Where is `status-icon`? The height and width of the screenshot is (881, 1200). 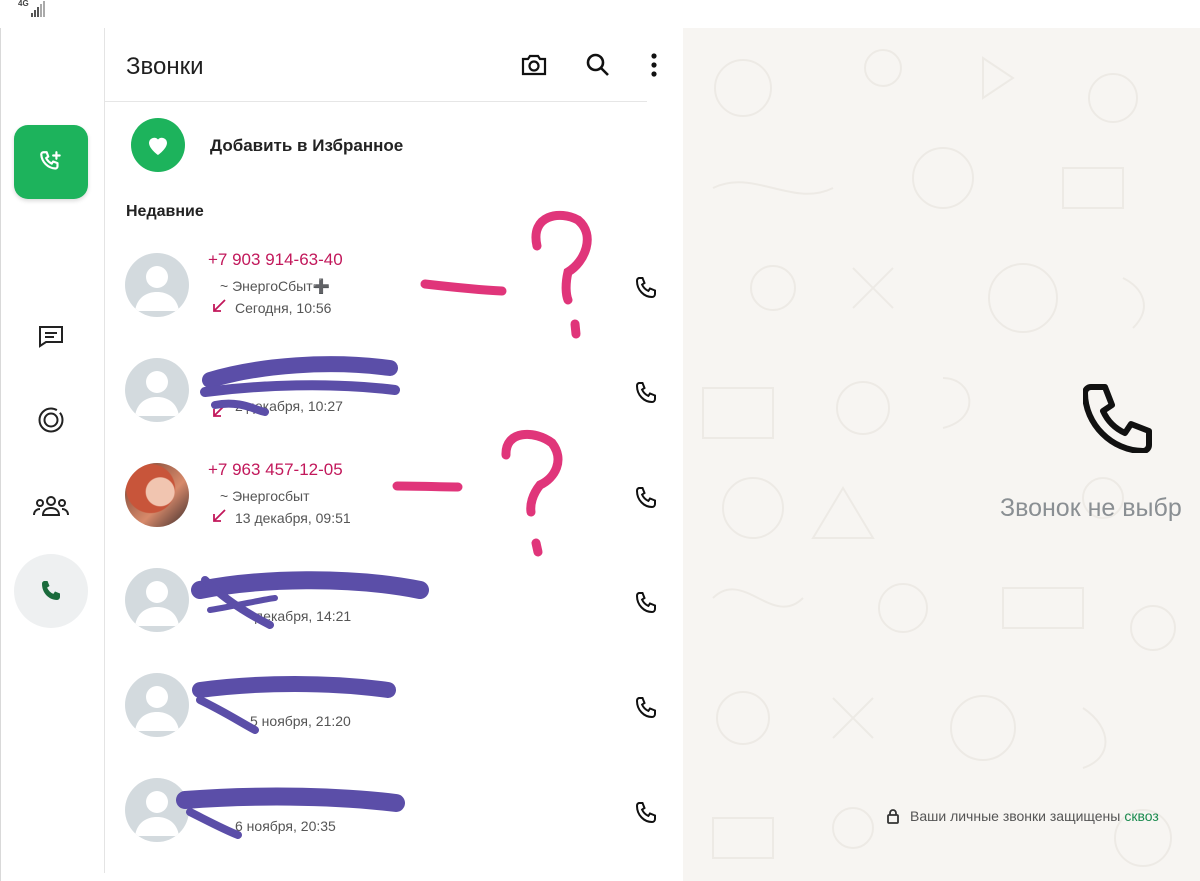 status-icon is located at coordinates (51, 420).